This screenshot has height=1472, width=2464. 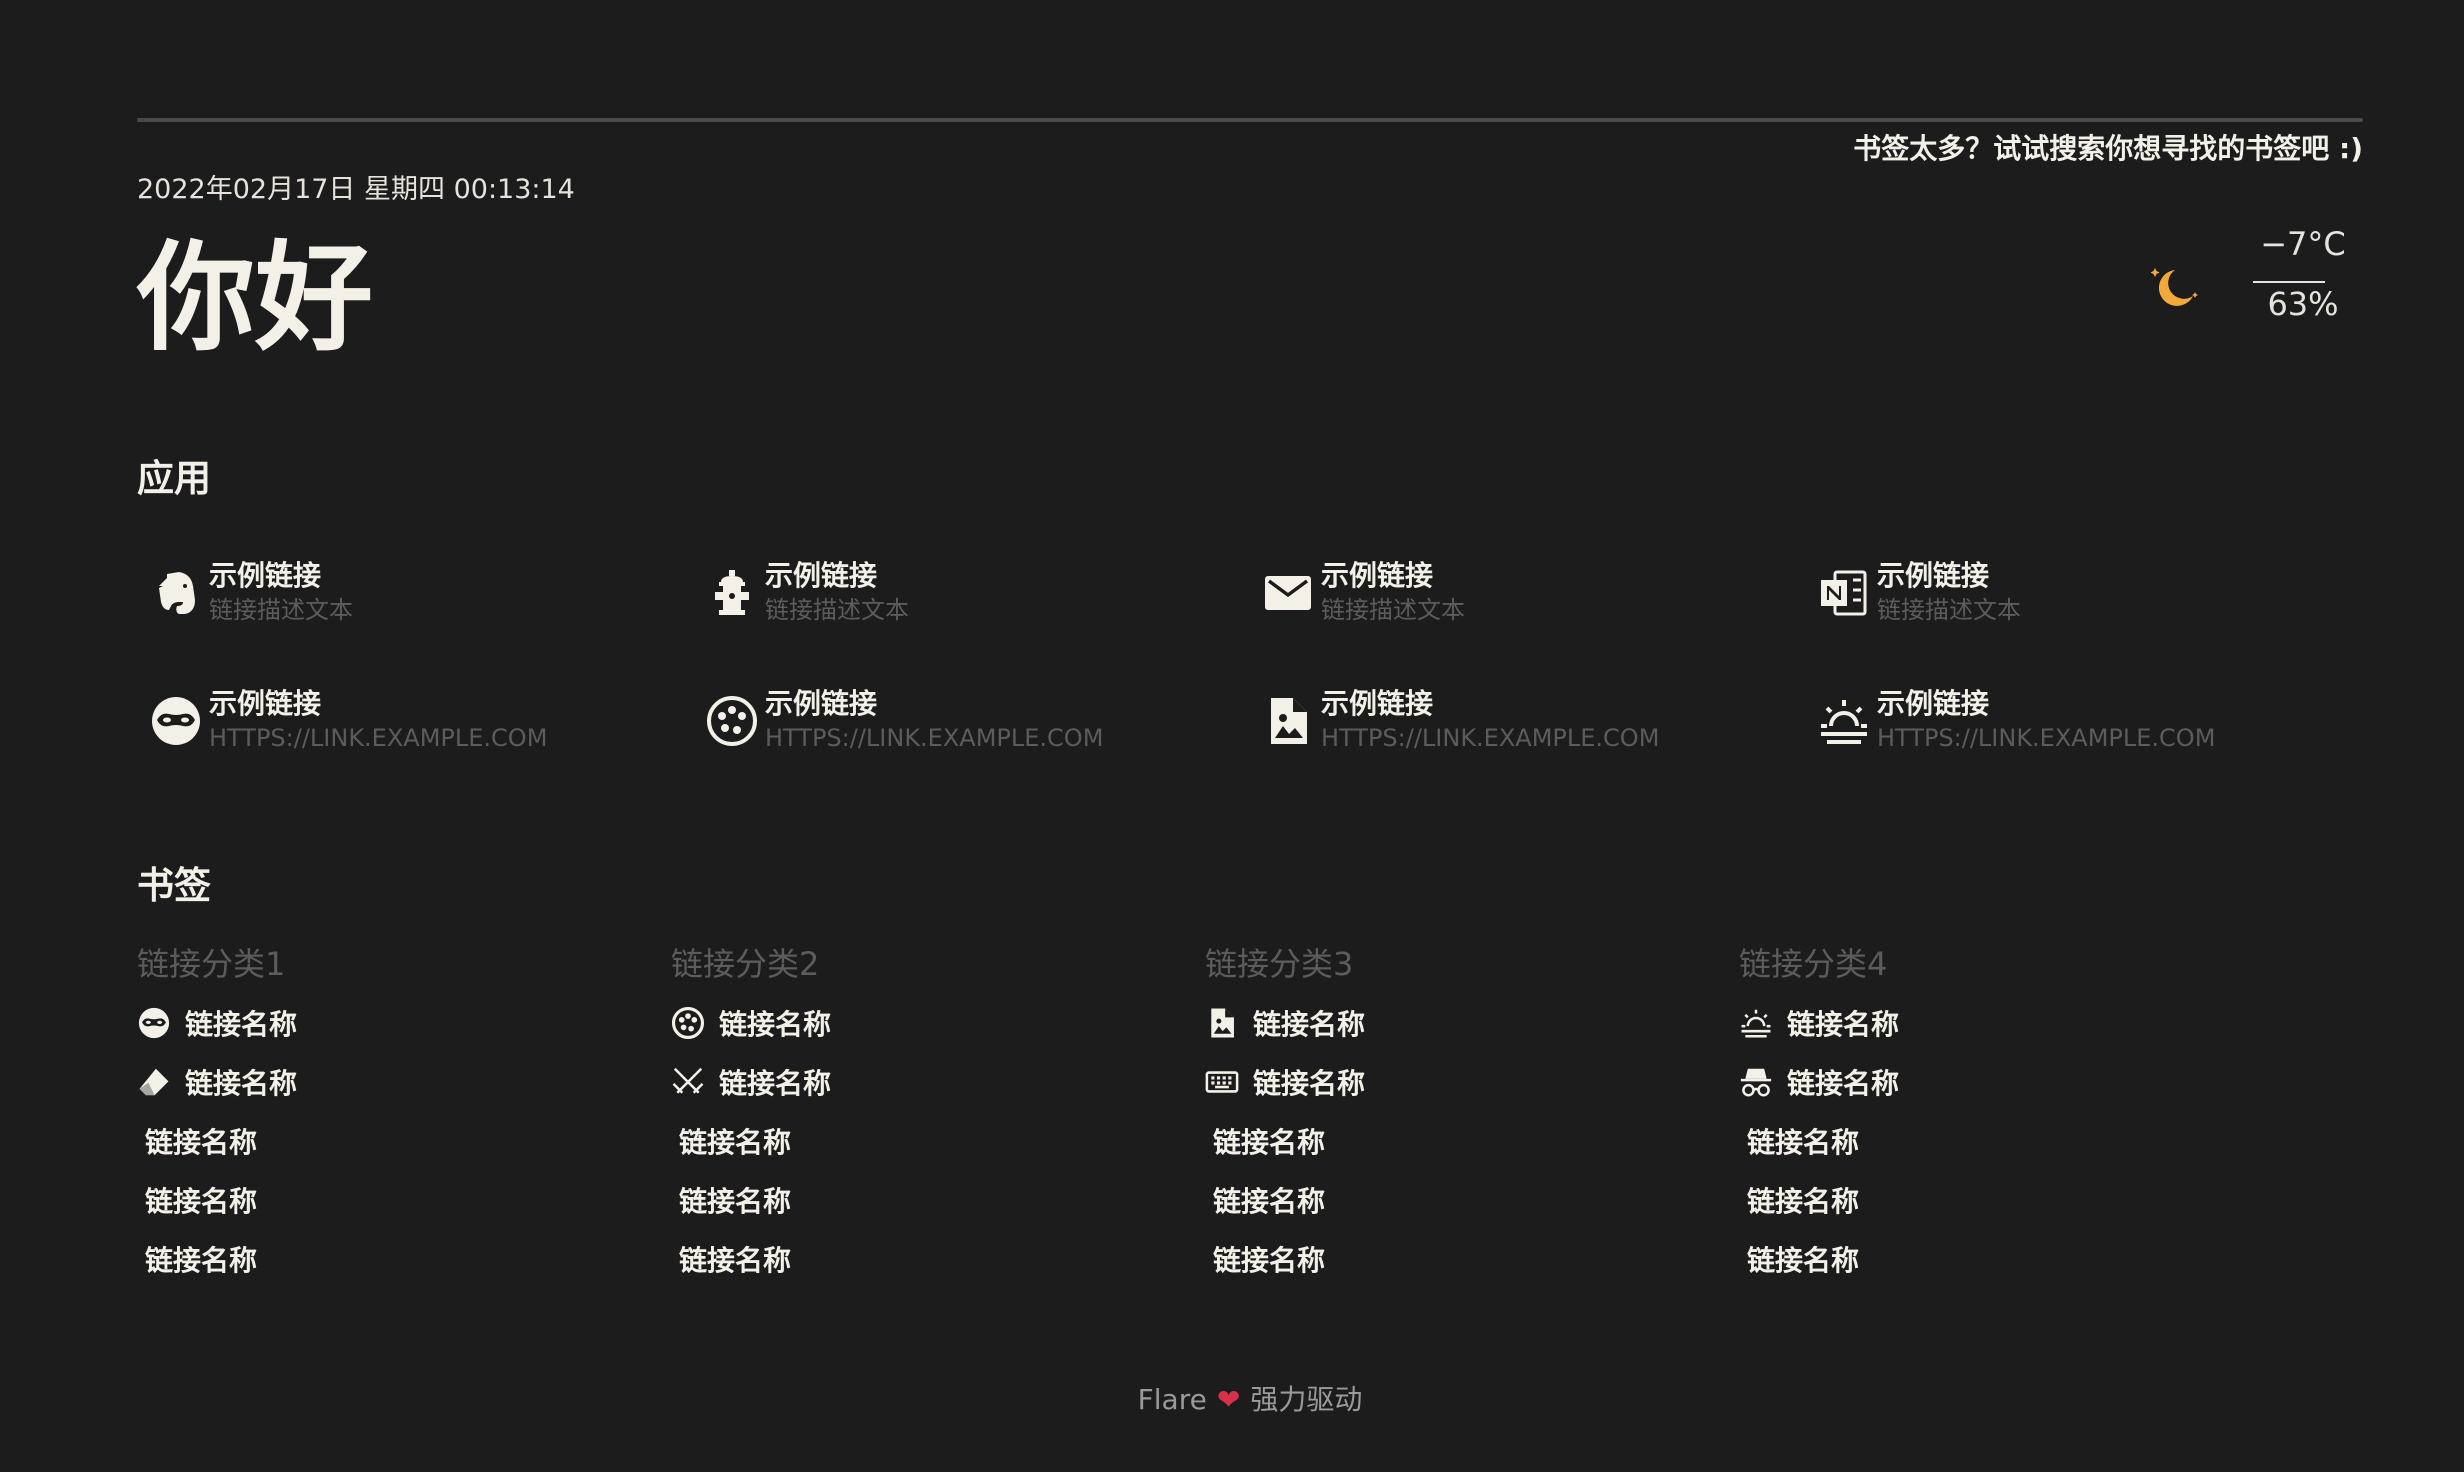 I want to click on footer-brand-link: Flare, so click(x=1172, y=1399).